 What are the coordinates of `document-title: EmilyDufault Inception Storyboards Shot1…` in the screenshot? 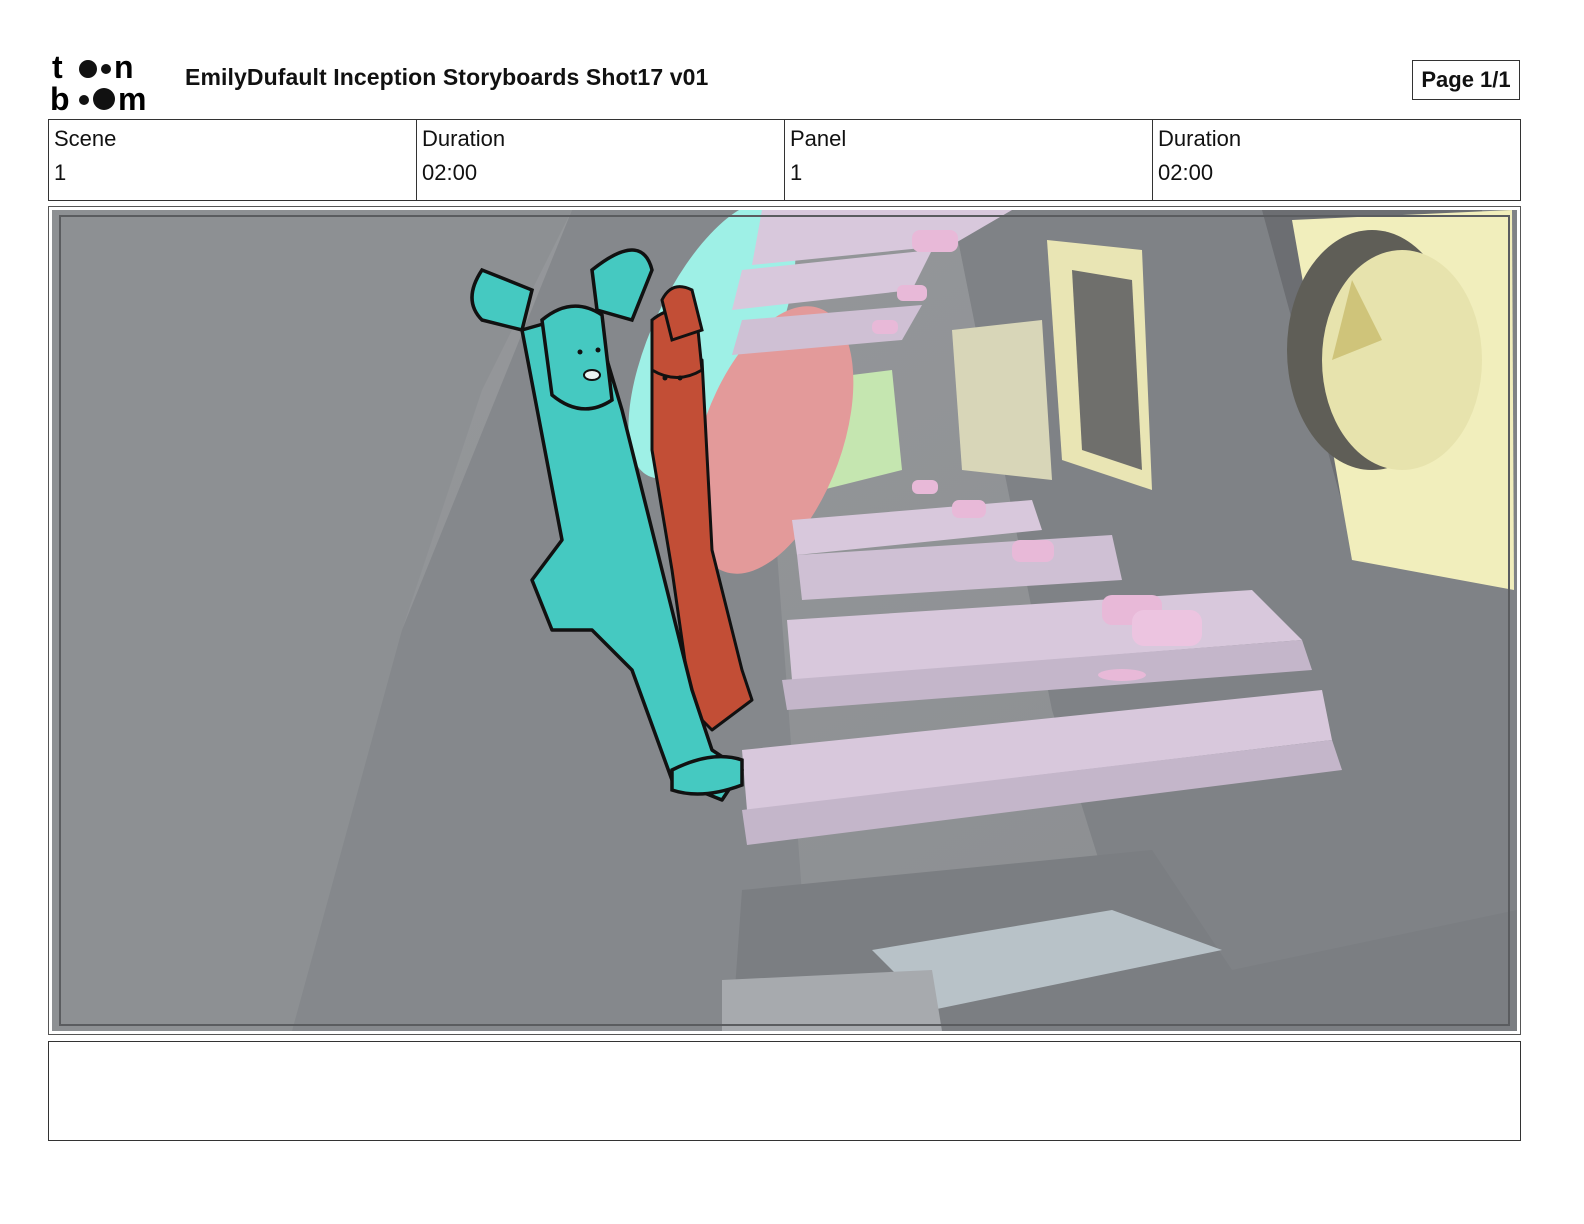 It's located at (447, 77).